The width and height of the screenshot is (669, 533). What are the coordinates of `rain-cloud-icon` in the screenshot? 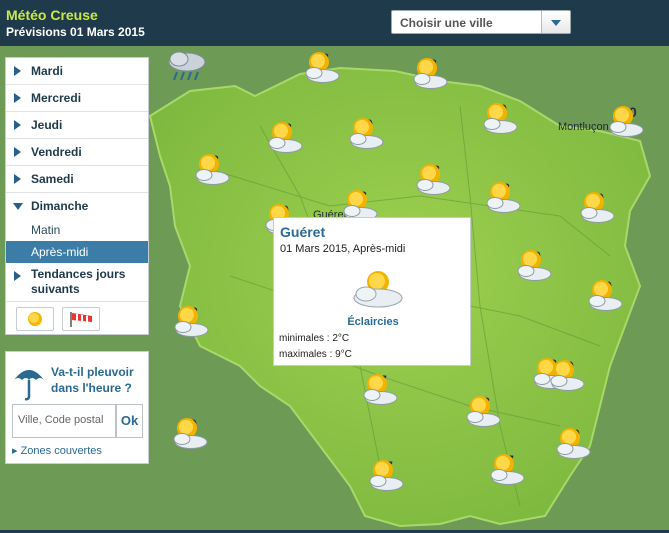 It's located at (187, 66).